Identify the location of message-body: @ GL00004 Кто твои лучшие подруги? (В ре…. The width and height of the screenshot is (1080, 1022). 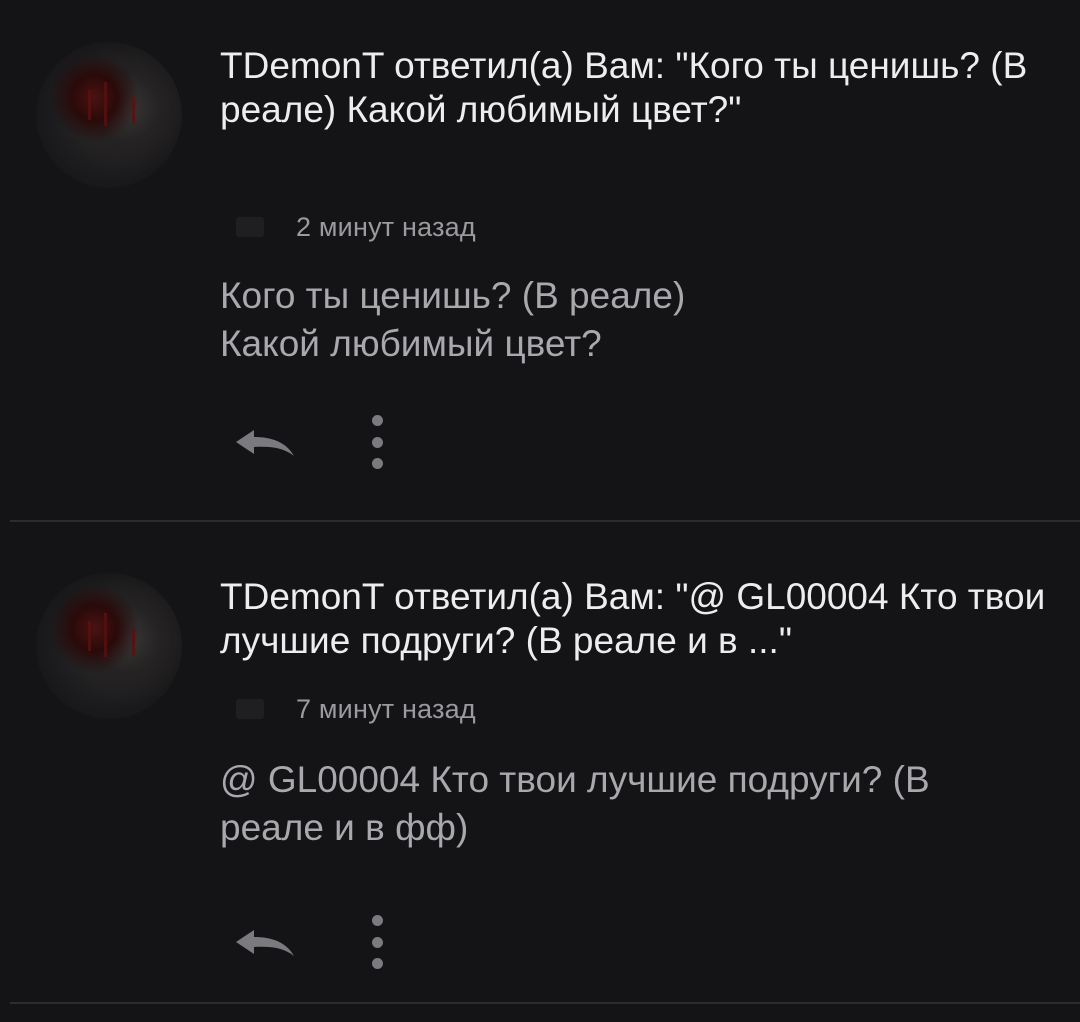
(640, 804).